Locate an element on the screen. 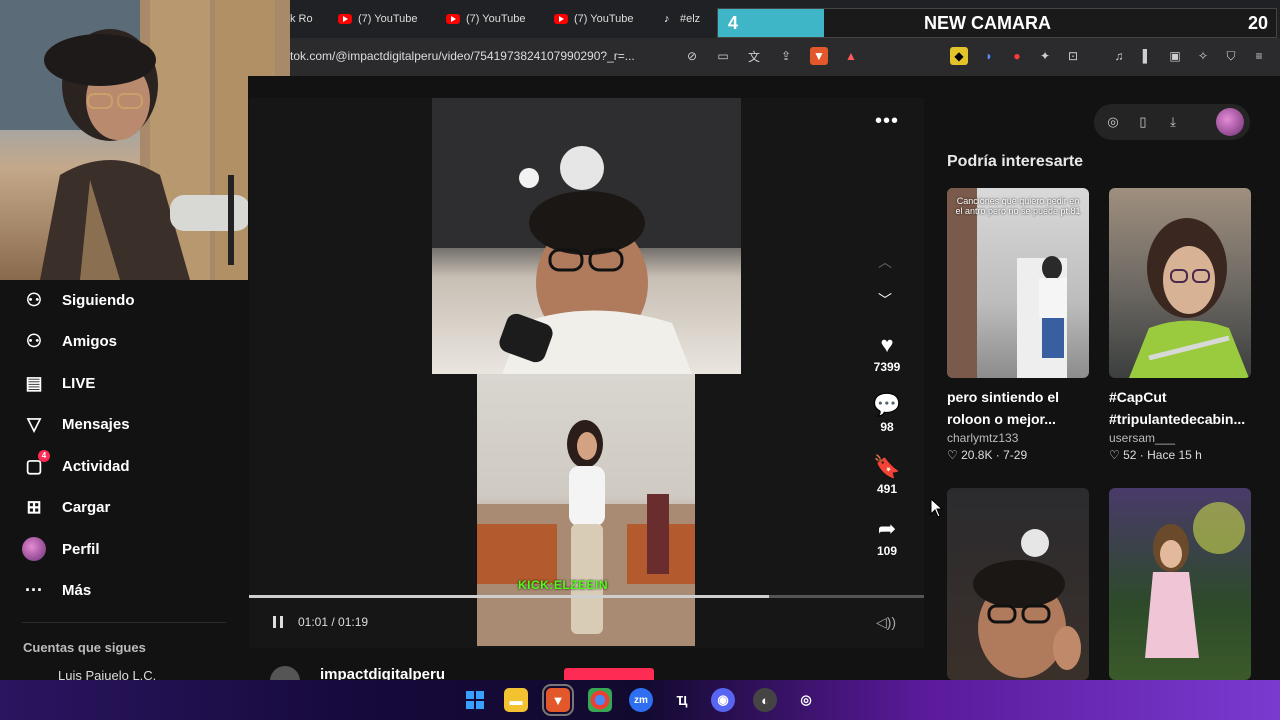 This screenshot has width=1280, height=720. save-button: 🔖 491 is located at coordinates (887, 475).